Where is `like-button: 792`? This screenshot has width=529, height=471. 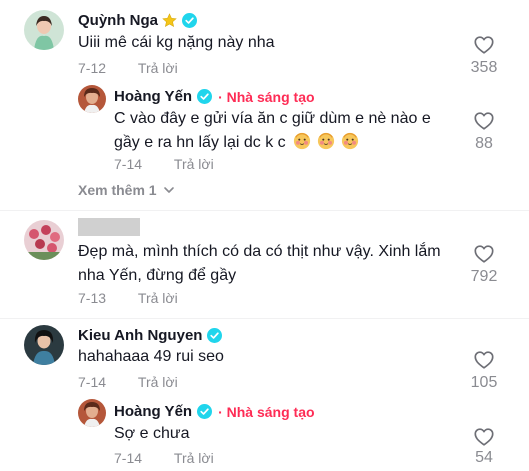
like-button: 792 is located at coordinates (484, 264).